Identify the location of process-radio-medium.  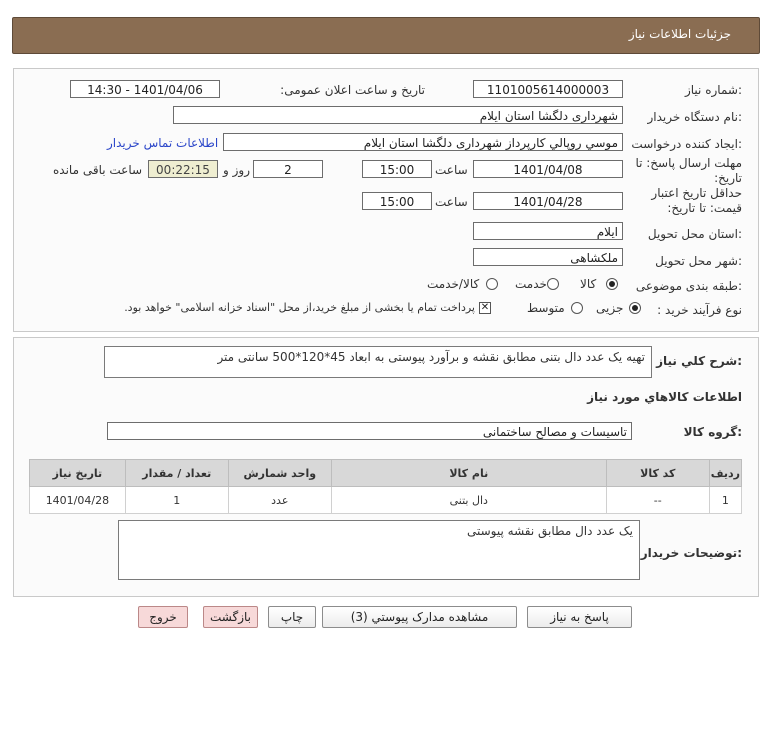
(577, 308).